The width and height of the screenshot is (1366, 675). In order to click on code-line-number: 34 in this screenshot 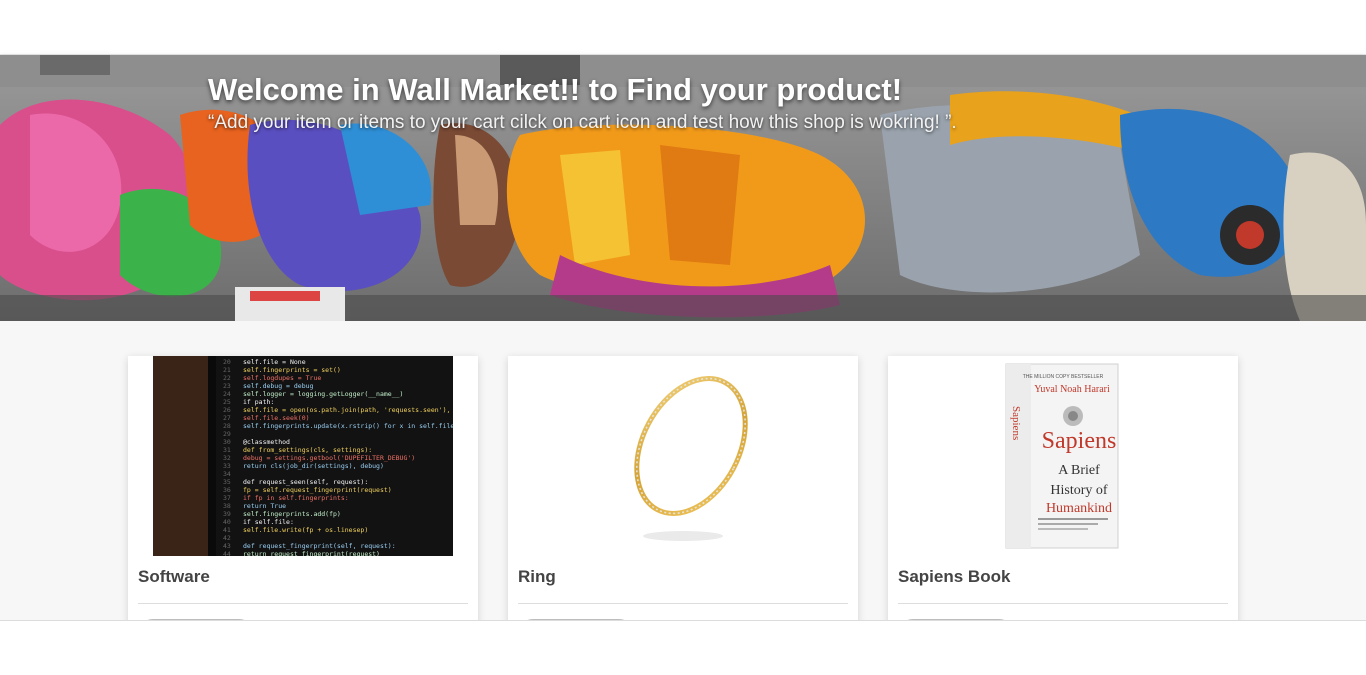, I will do `click(227, 474)`.